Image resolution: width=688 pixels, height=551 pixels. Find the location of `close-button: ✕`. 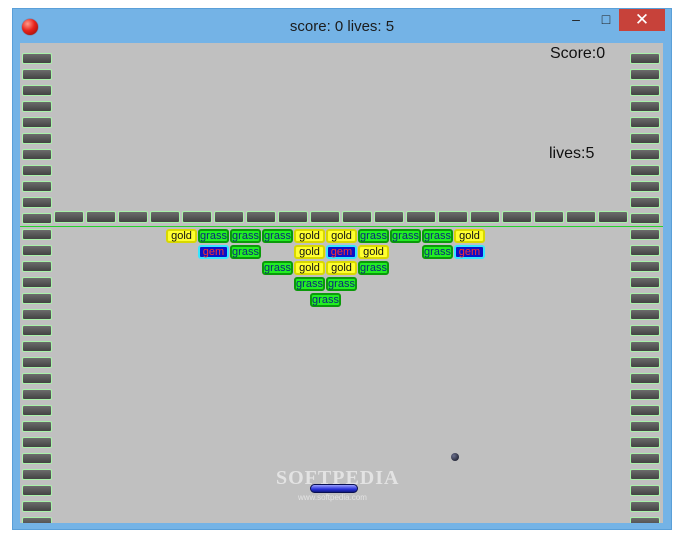

close-button: ✕ is located at coordinates (642, 20).